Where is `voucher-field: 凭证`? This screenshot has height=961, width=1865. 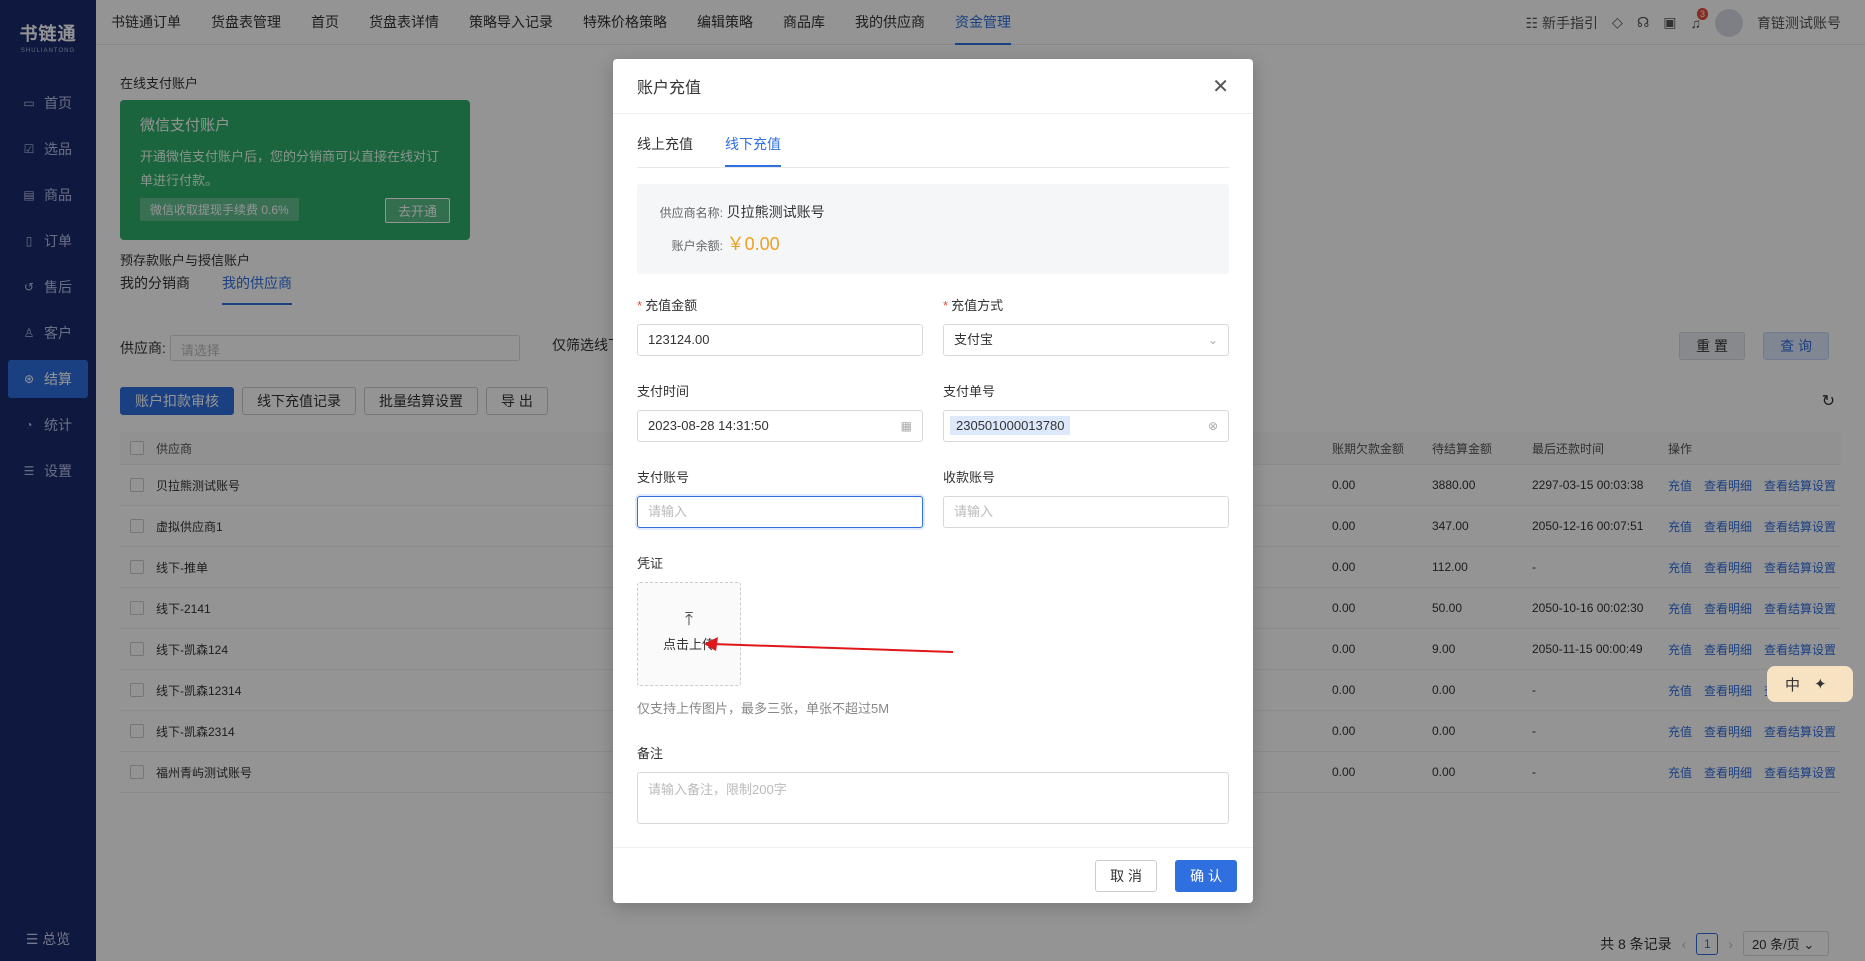
voucher-field: 凭证 is located at coordinates (650, 567).